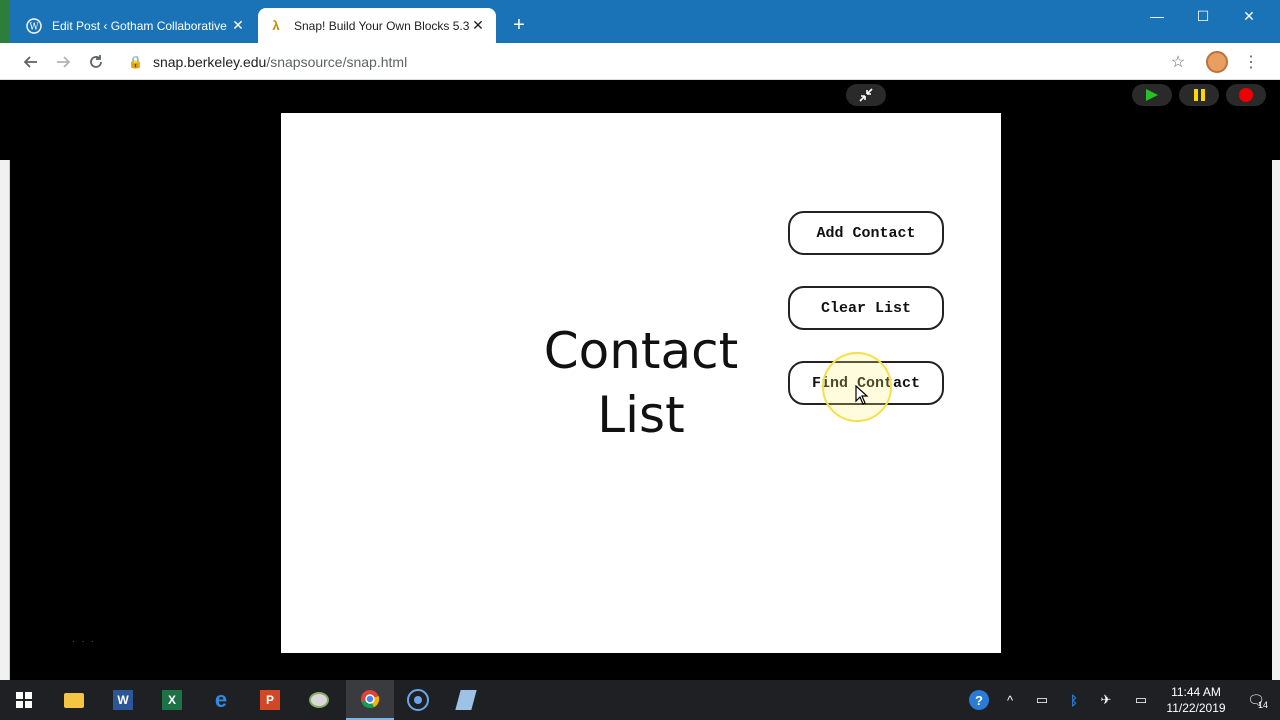 The image size is (1280, 720). Describe the element at coordinates (276, 25) in the screenshot. I see `lambda-icon: λ` at that location.